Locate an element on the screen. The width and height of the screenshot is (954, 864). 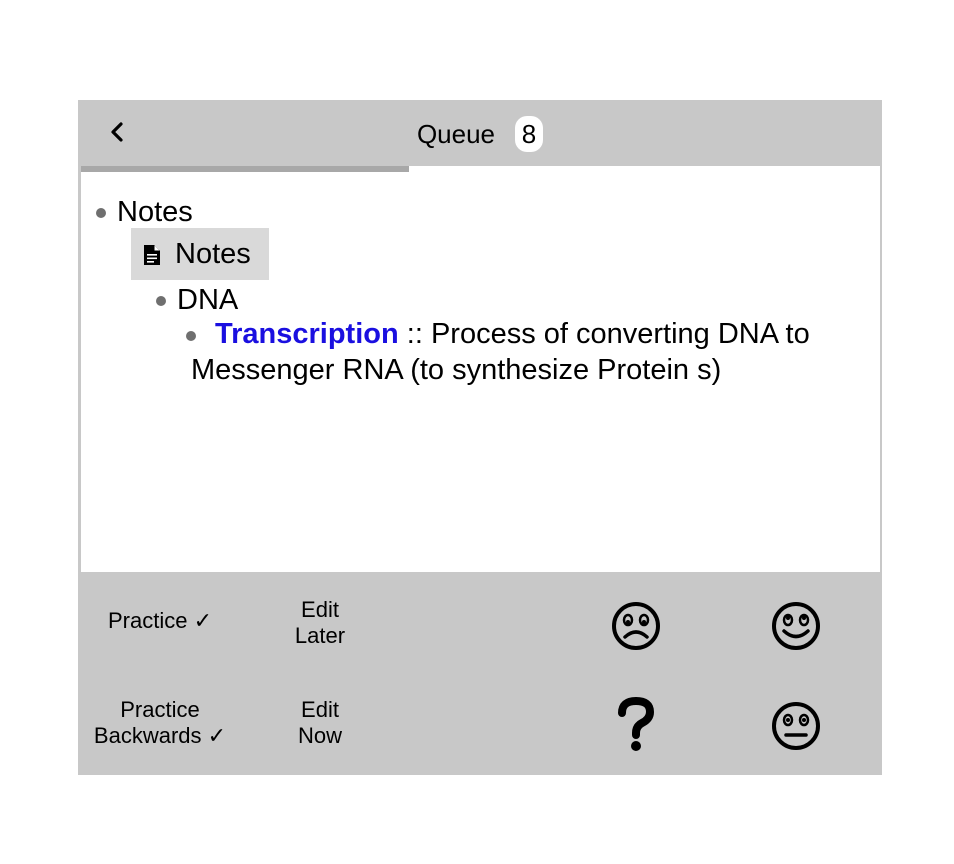
practice-backwards-label-line2: Backwards ✓ is located at coordinates (160, 735).